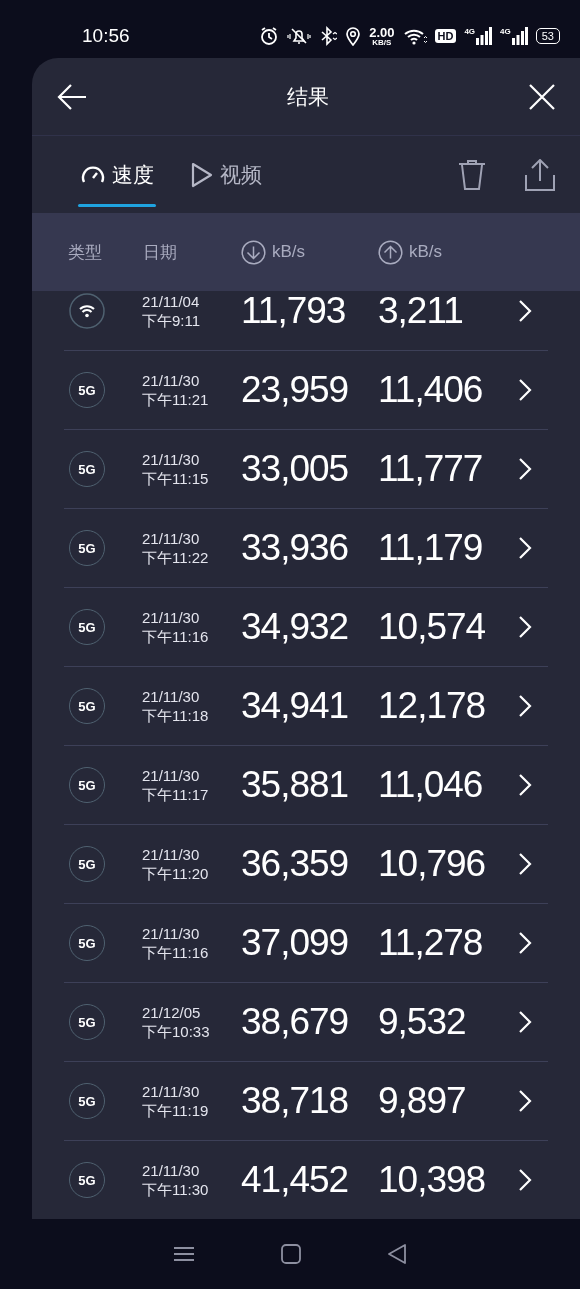  Describe the element at coordinates (172, 1012) in the screenshot. I see `test-date: 21/12/05` at that location.